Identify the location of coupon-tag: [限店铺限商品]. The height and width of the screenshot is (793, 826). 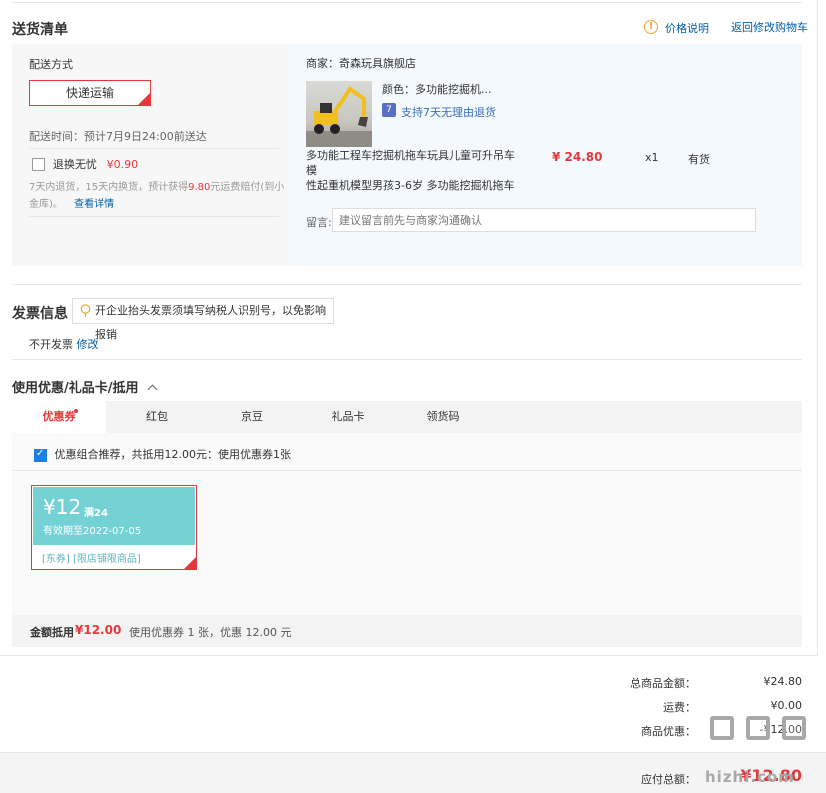
(107, 559).